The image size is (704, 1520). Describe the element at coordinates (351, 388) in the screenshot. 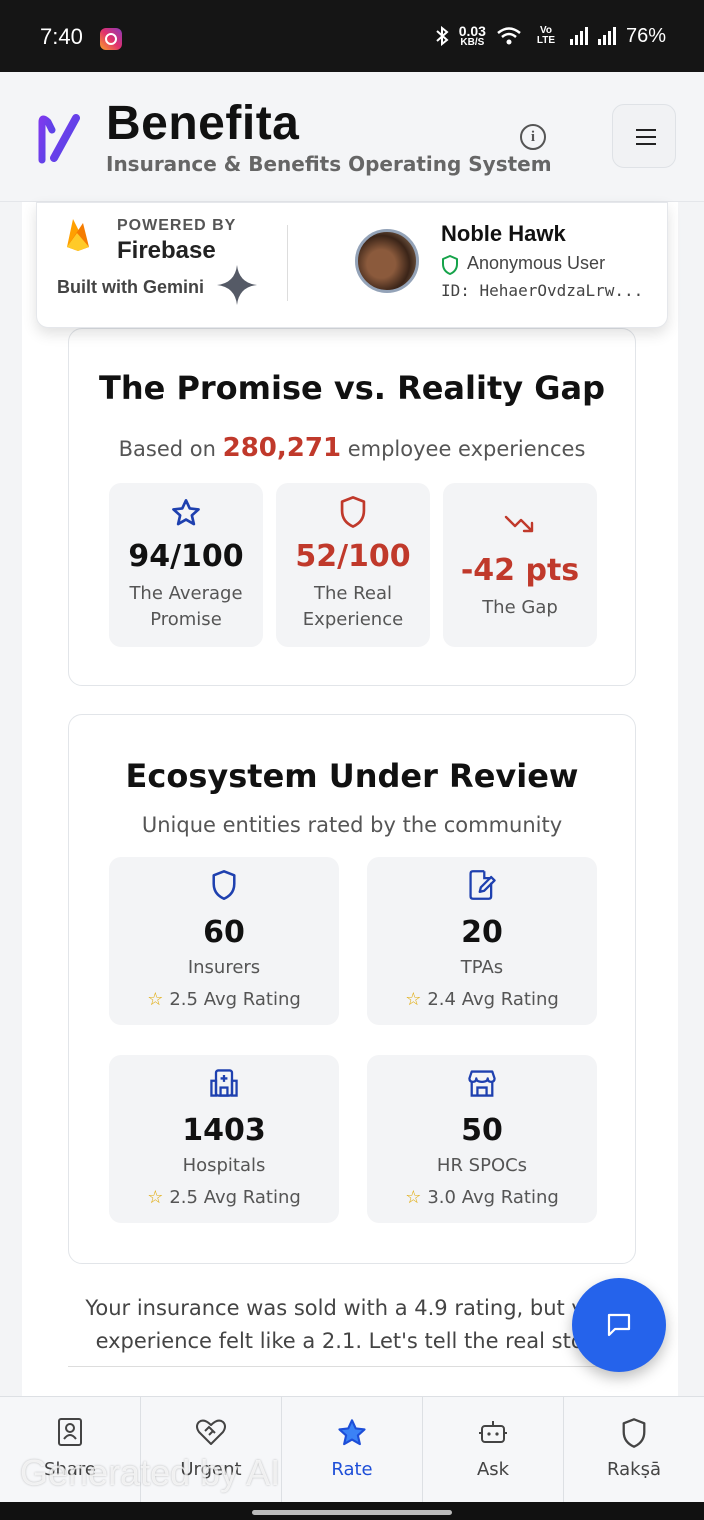

I see `gap-card-title: The Promise vs. Reality Gap` at that location.